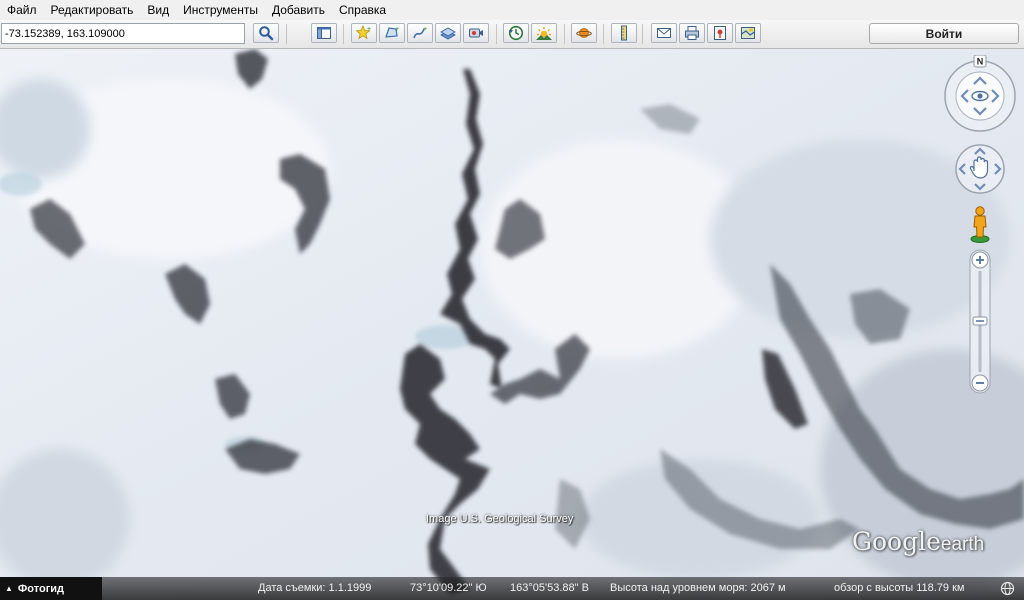  Describe the element at coordinates (22, 10) in the screenshot. I see `menu-file: Файл` at that location.